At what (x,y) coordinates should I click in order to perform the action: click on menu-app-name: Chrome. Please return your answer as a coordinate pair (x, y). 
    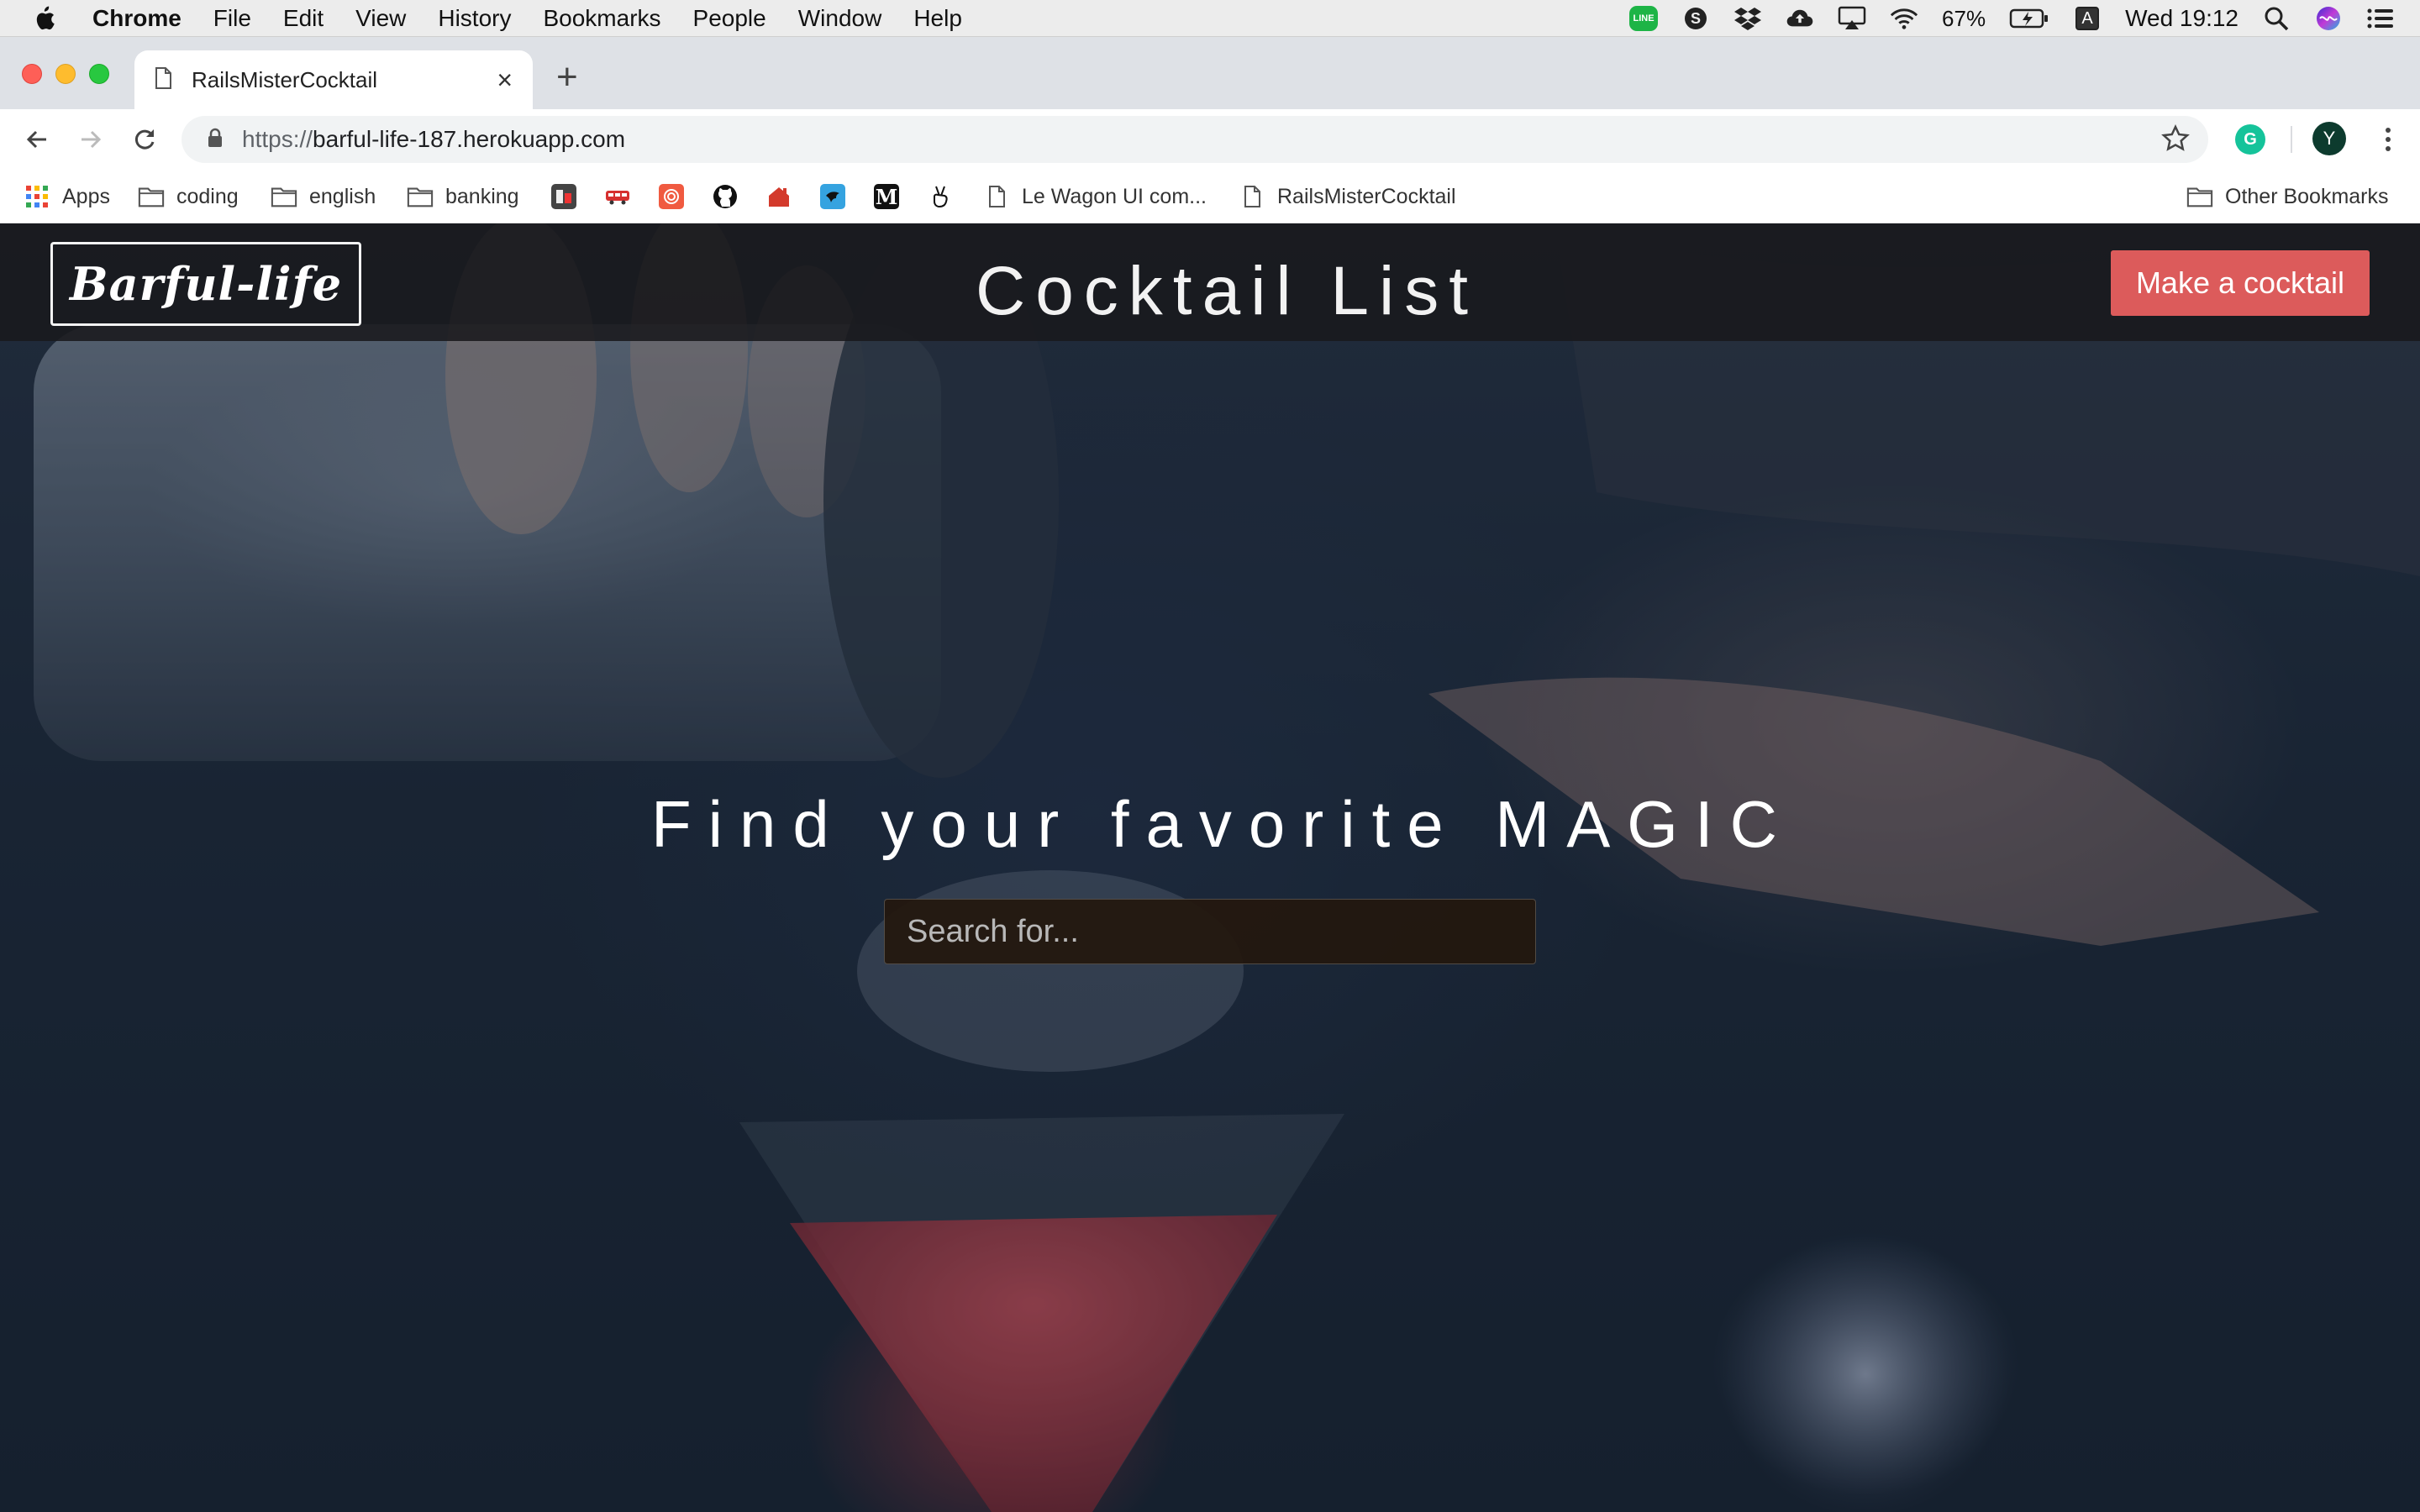
    Looking at the image, I should click on (137, 18).